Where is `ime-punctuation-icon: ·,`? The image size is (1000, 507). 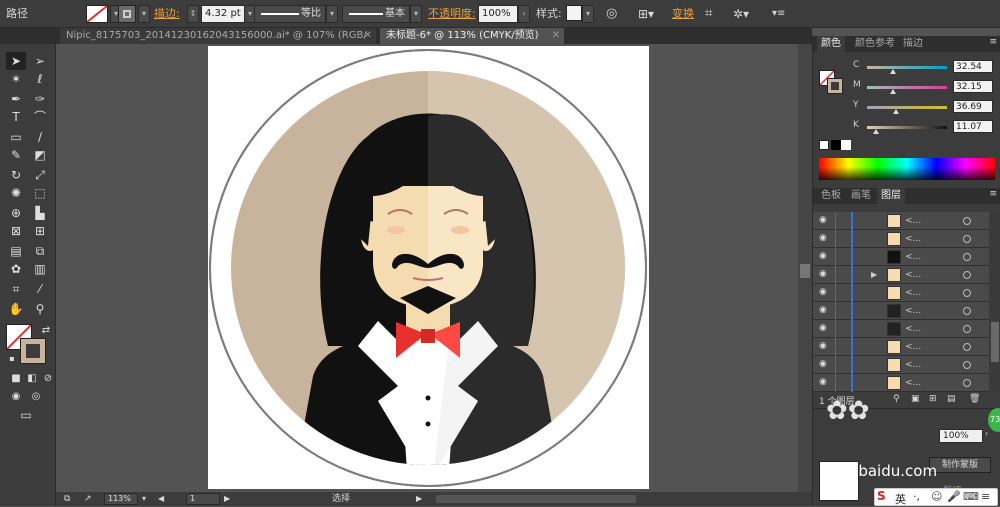 ime-punctuation-icon: ·, is located at coordinates (916, 496).